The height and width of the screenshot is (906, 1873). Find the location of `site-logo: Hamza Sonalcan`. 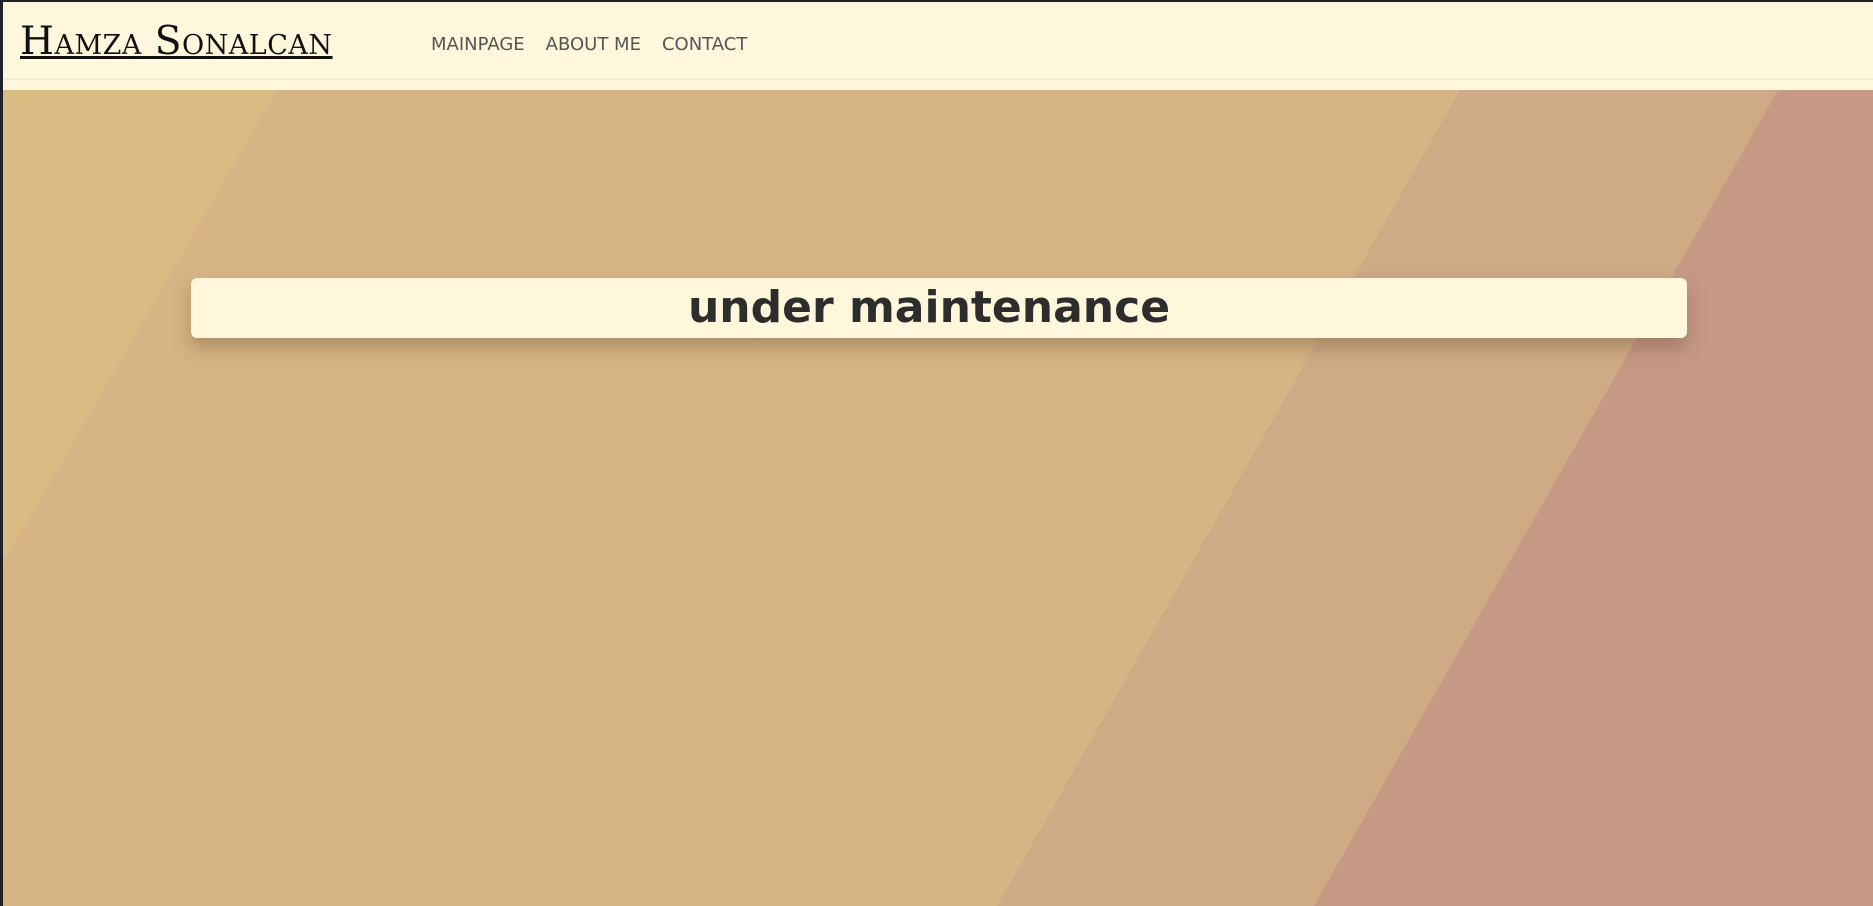

site-logo: Hamza Sonalcan is located at coordinates (176, 42).